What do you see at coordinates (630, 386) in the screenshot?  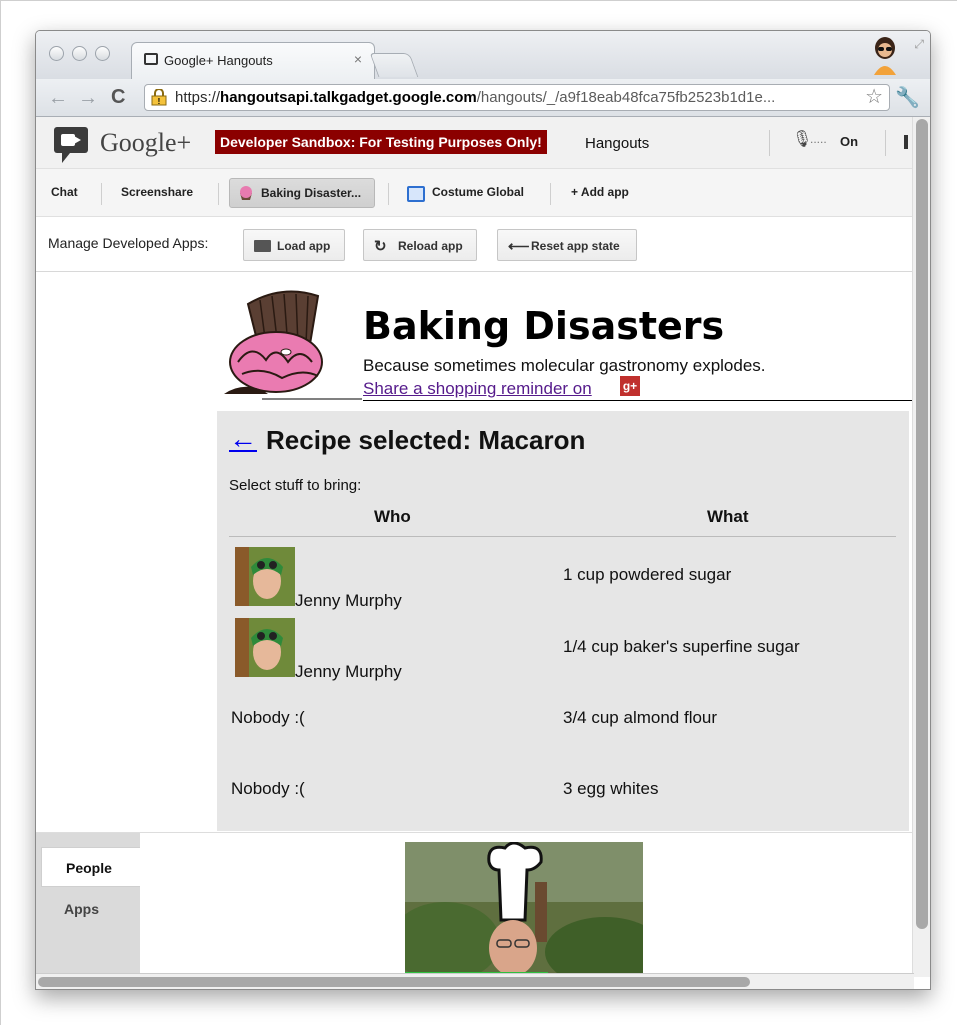 I see `google-plus-icon: g+` at bounding box center [630, 386].